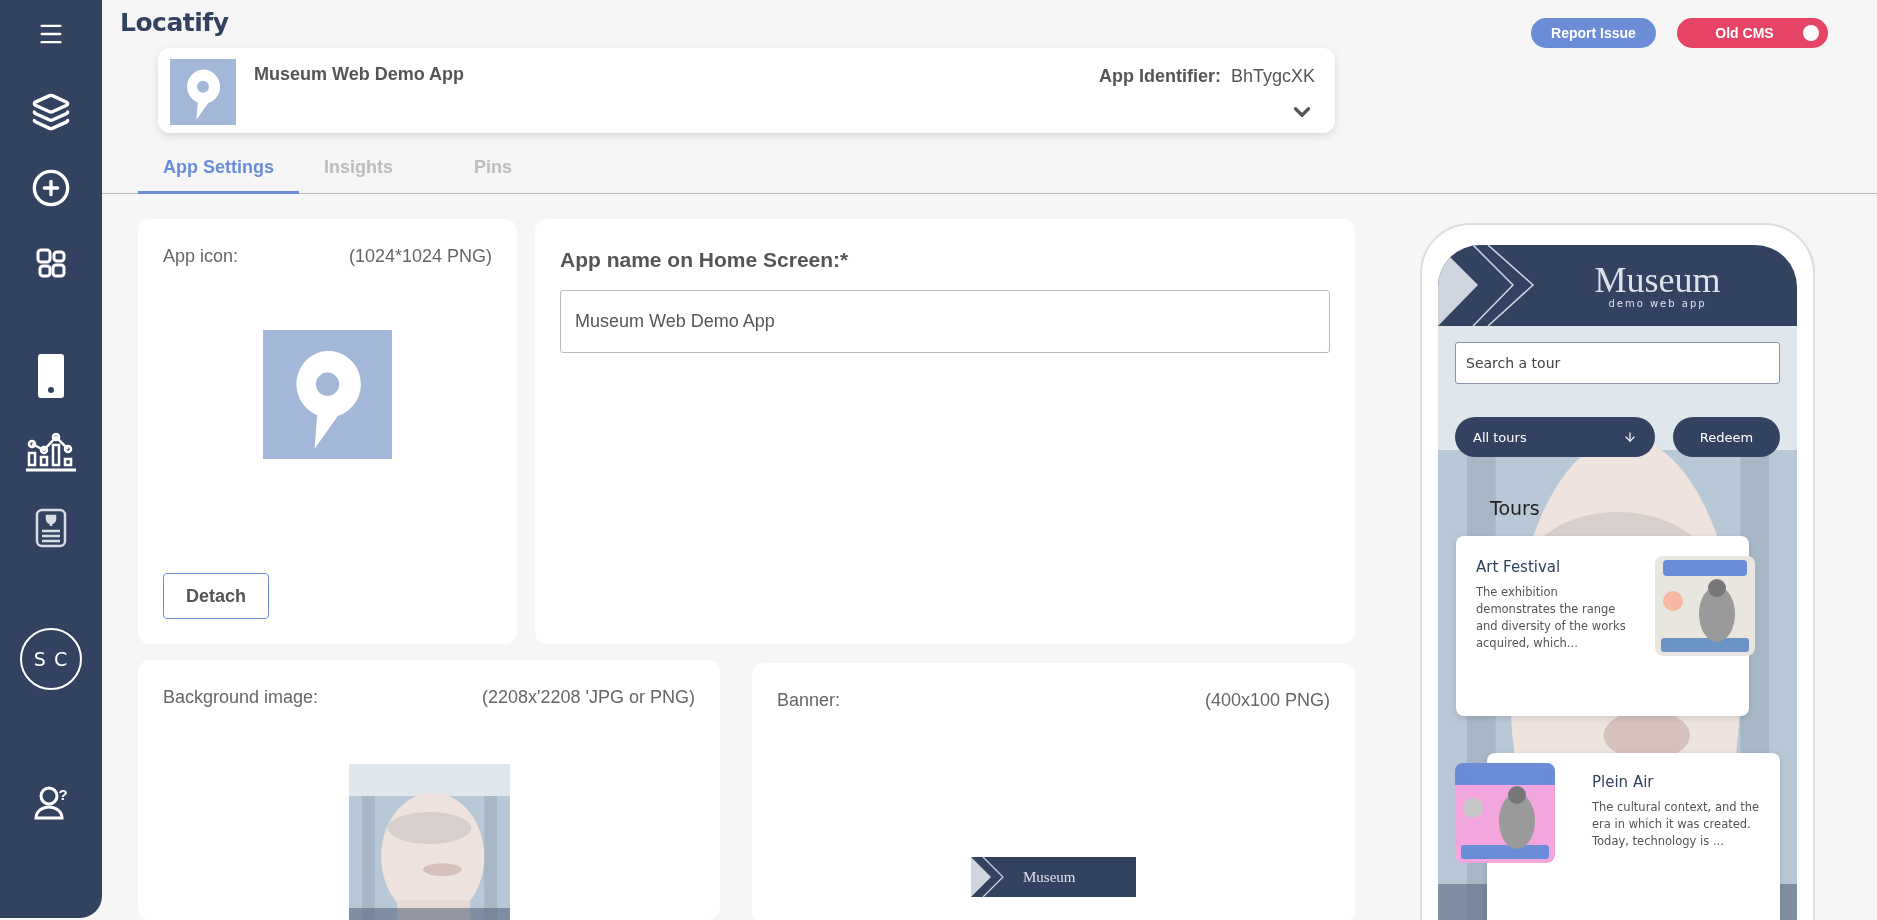  I want to click on identifier-label: App Identifier:, so click(1159, 76).